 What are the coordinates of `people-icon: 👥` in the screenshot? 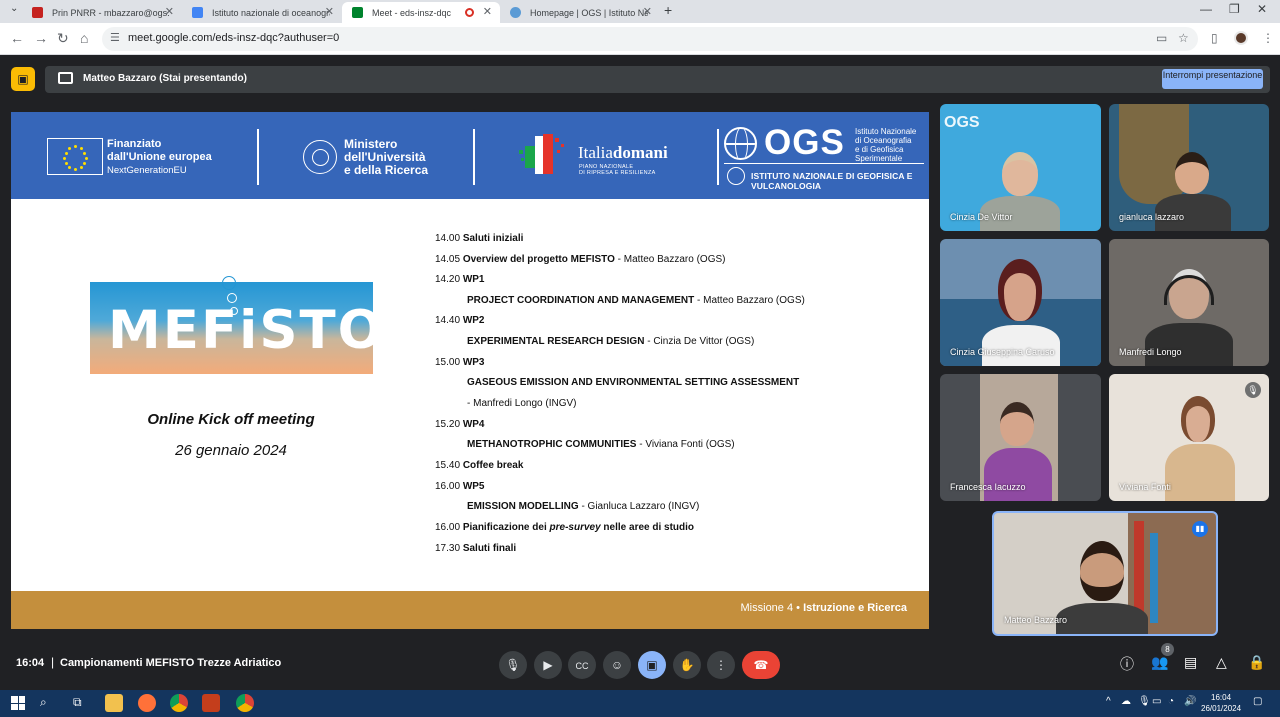 It's located at (1159, 662).